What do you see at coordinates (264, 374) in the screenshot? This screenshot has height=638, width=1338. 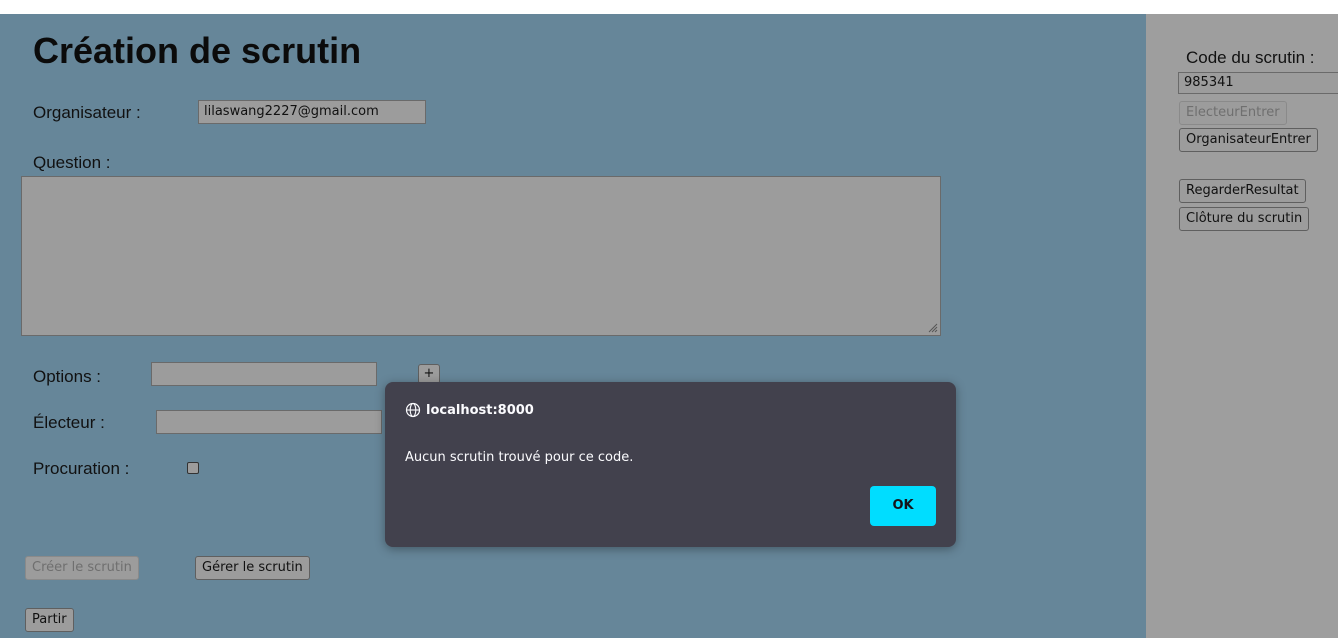 I see `options-field` at bounding box center [264, 374].